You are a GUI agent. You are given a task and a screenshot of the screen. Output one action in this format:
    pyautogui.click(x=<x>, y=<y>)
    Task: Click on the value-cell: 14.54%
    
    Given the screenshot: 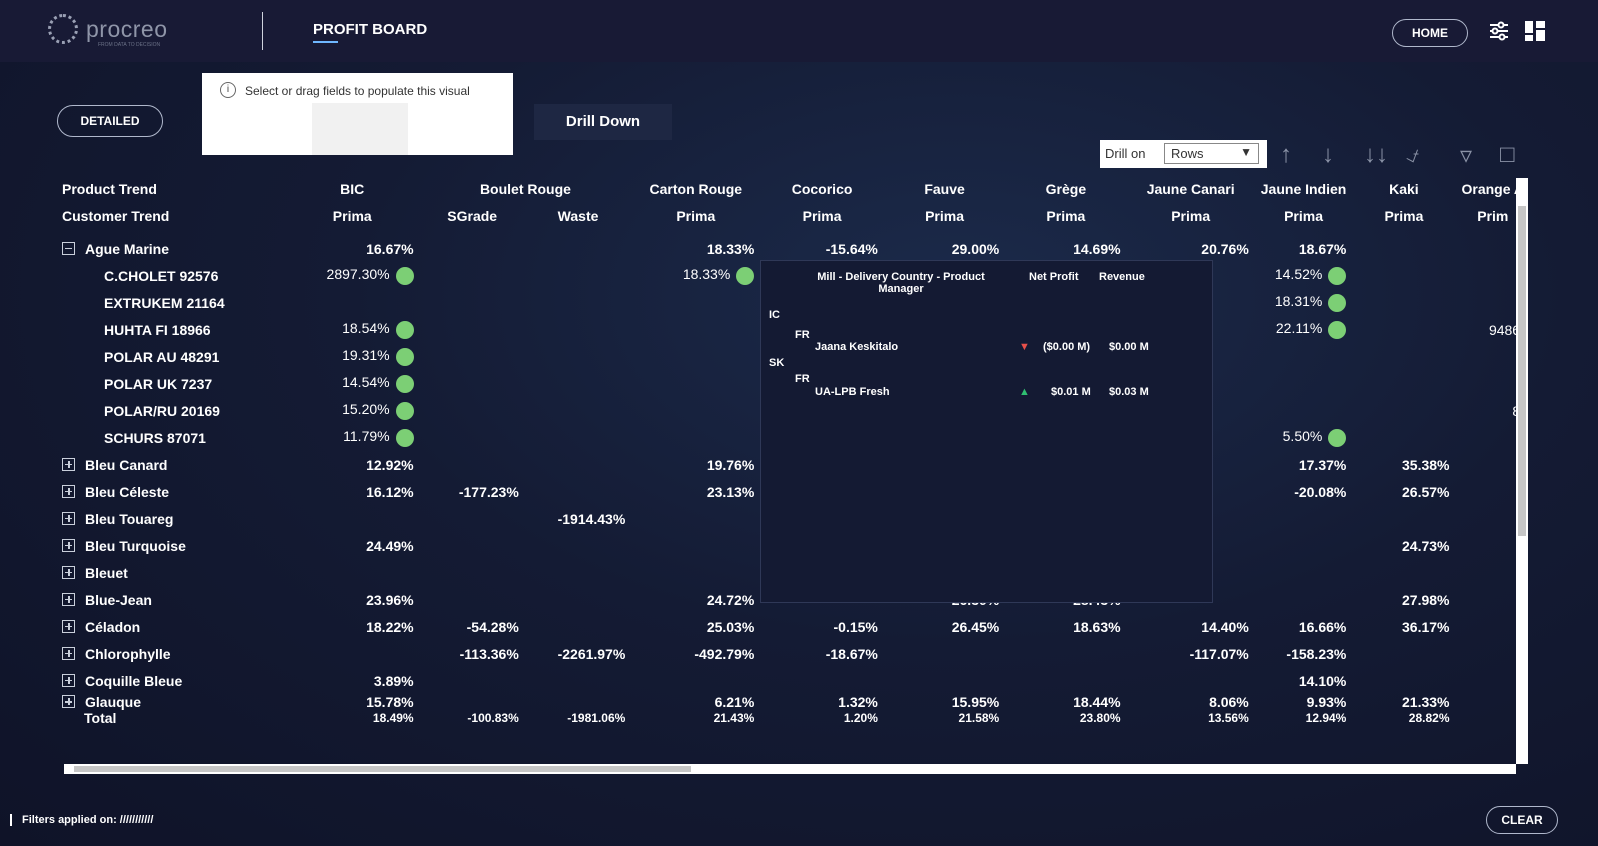 What is the action you would take?
    pyautogui.click(x=352, y=383)
    